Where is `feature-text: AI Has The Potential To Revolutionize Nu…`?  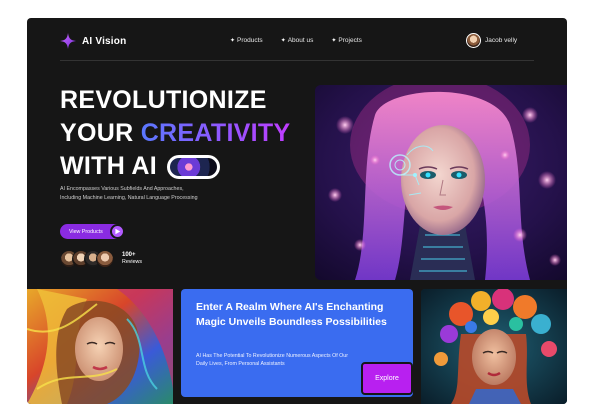
feature-text: AI Has The Potential To Revolutionize Nu… is located at coordinates (272, 360).